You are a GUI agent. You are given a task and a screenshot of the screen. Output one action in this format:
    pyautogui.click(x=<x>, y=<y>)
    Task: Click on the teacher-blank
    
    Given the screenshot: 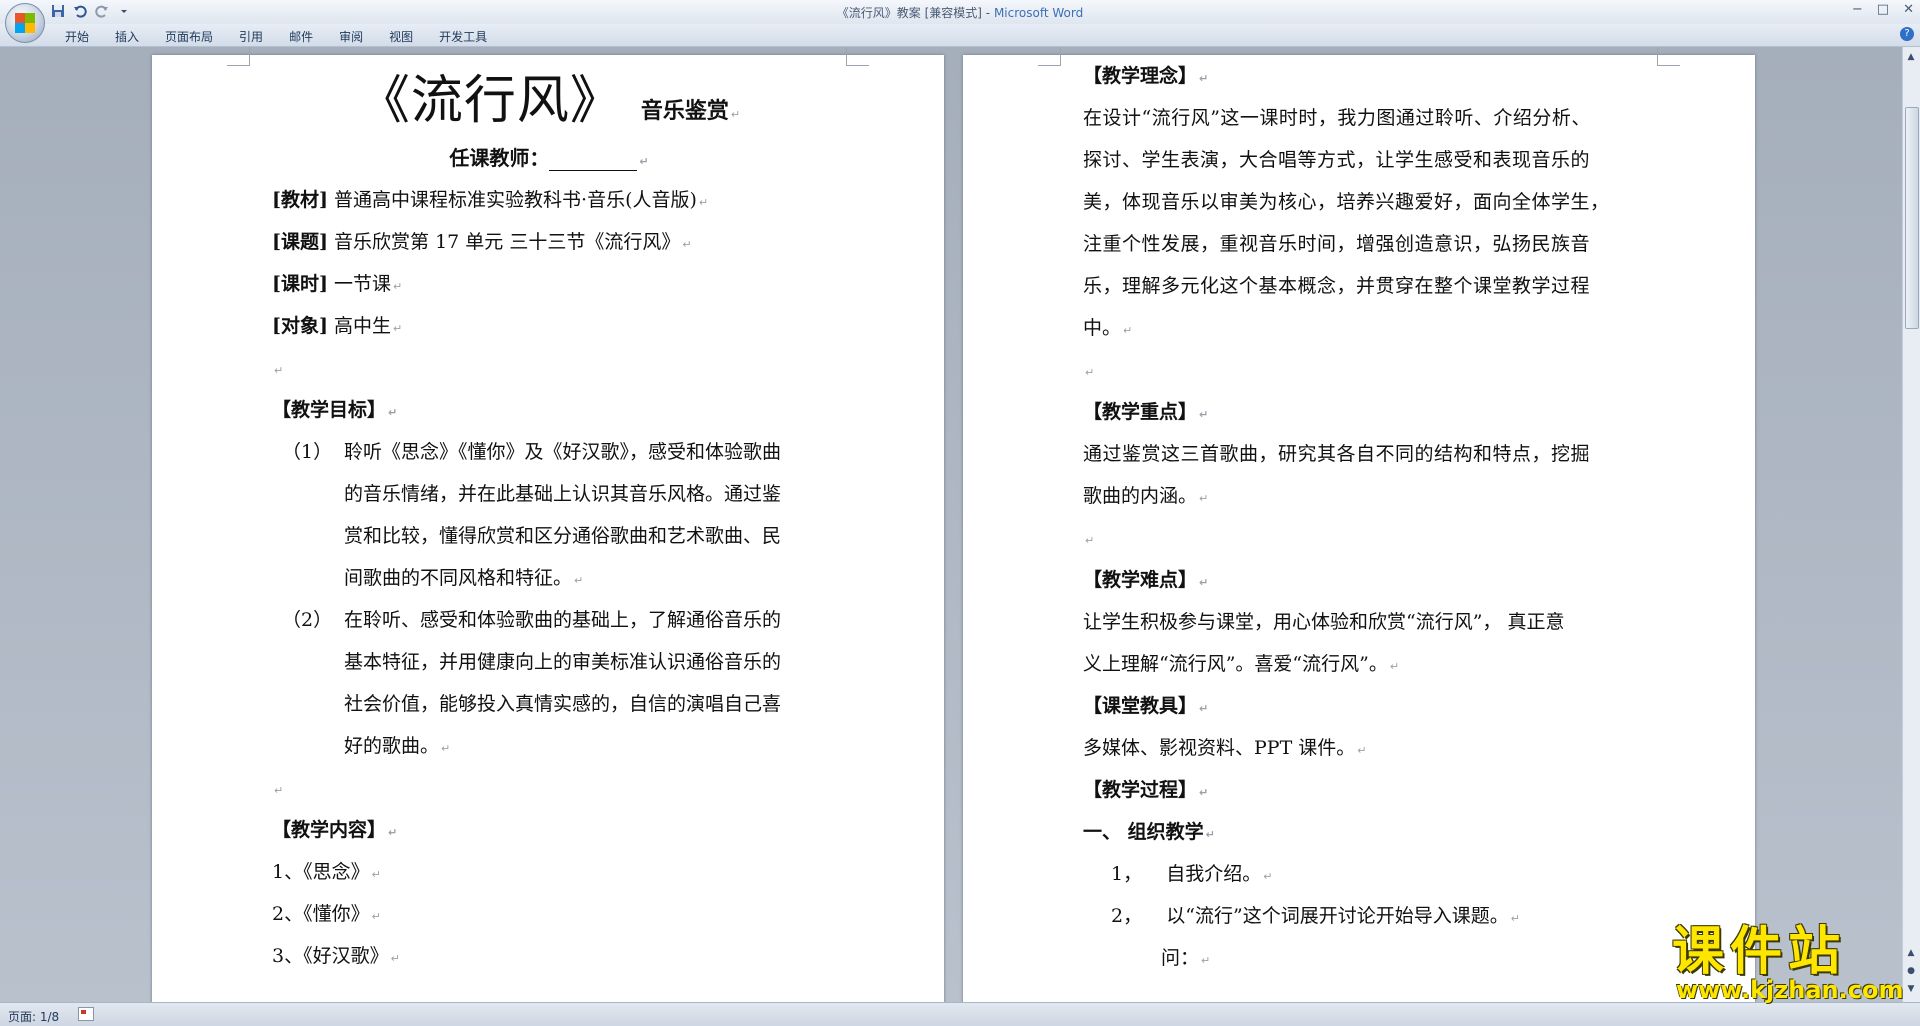 What is the action you would take?
    pyautogui.click(x=593, y=159)
    